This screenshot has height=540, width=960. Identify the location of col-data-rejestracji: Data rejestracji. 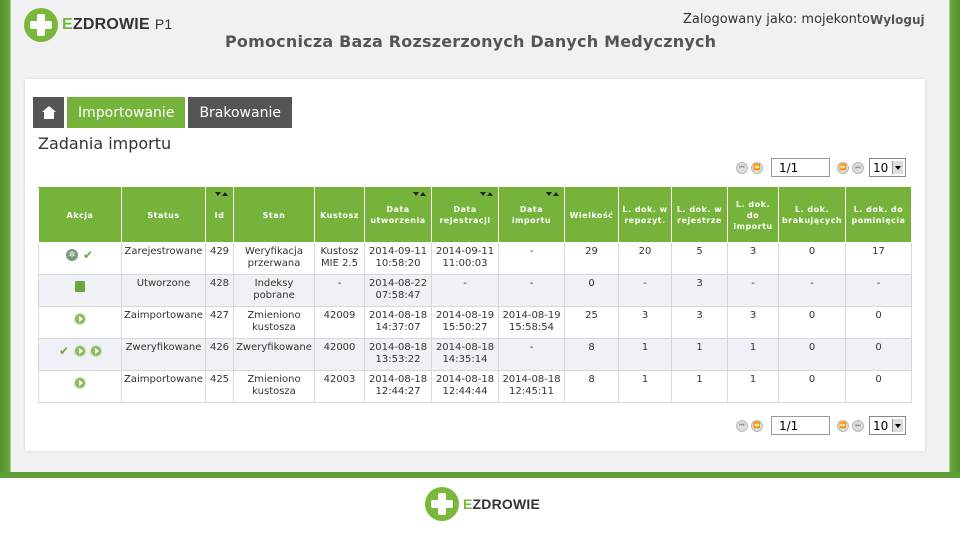
(465, 215).